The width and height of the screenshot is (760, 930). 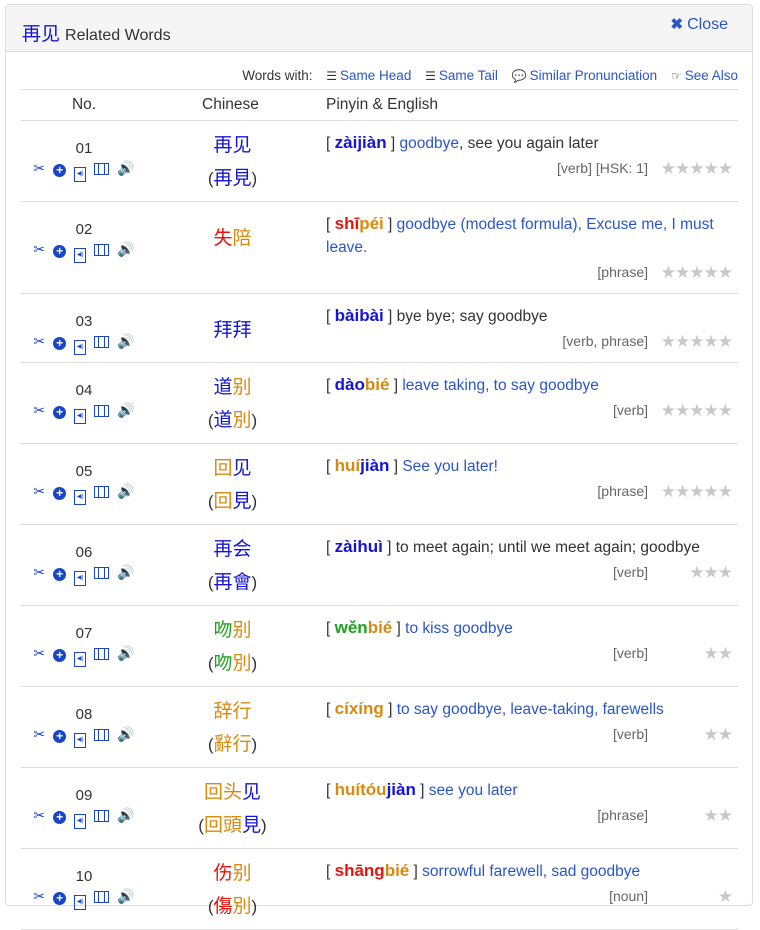 I want to click on head-word: 再见, so click(x=41, y=34).